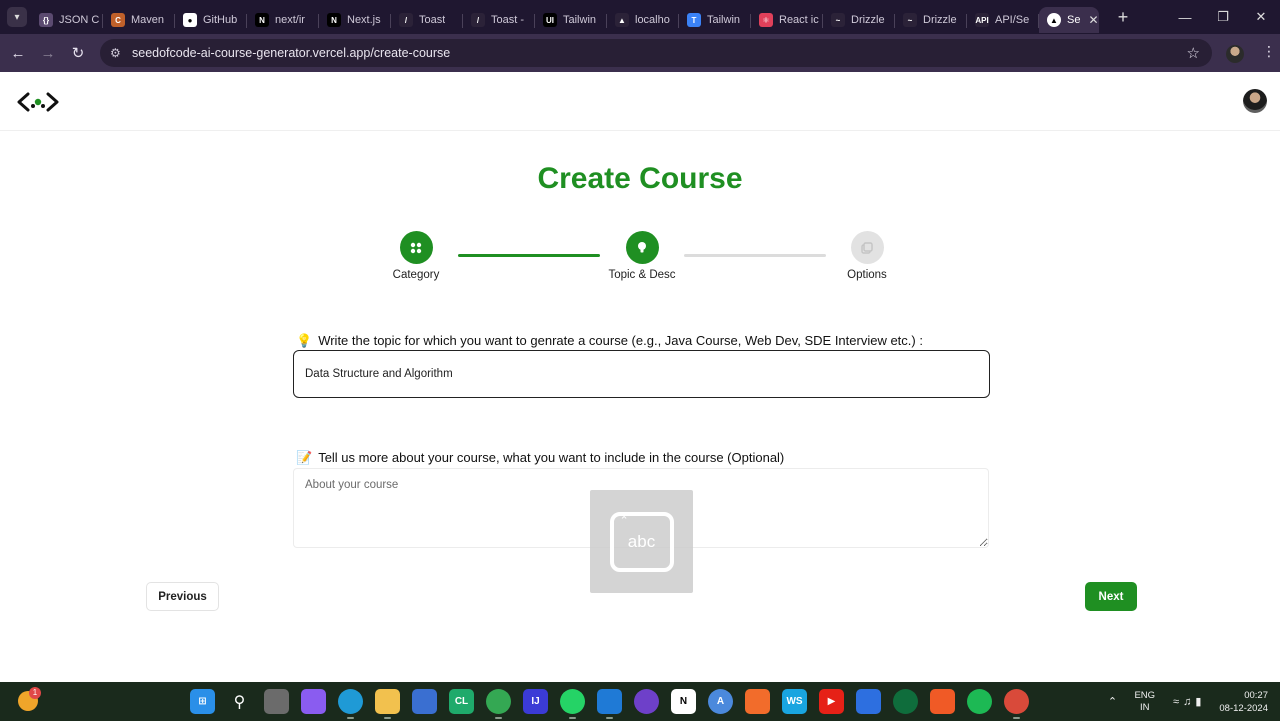  I want to click on copilot-icon, so click(313, 701).